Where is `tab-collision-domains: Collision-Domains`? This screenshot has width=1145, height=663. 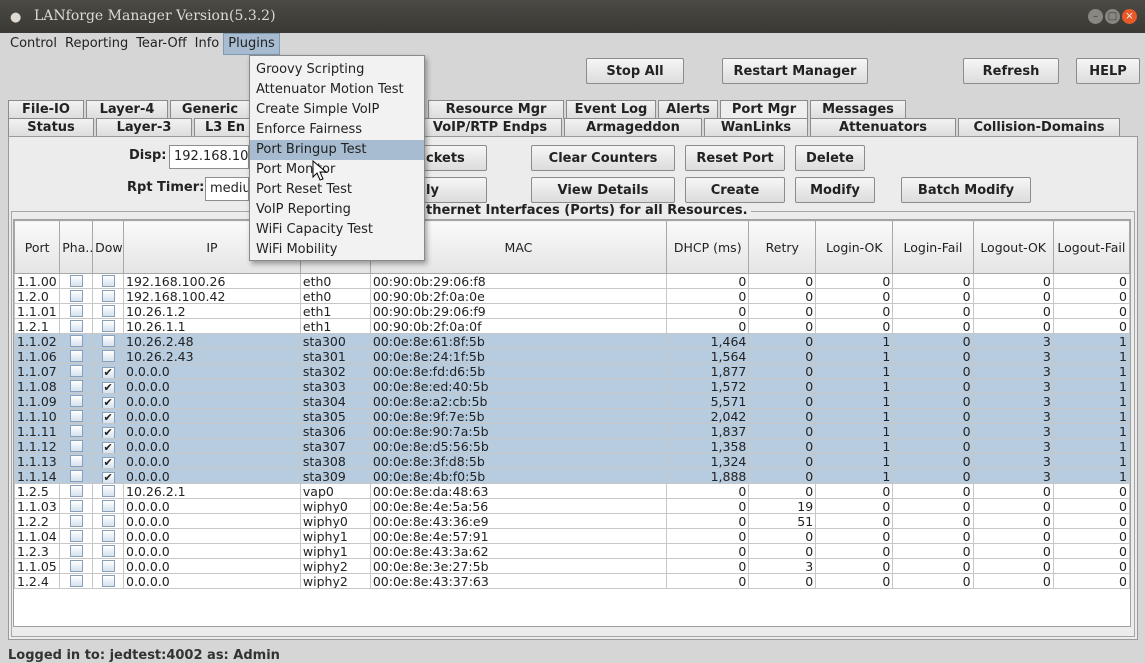
tab-collision-domains: Collision-Domains is located at coordinates (1039, 127).